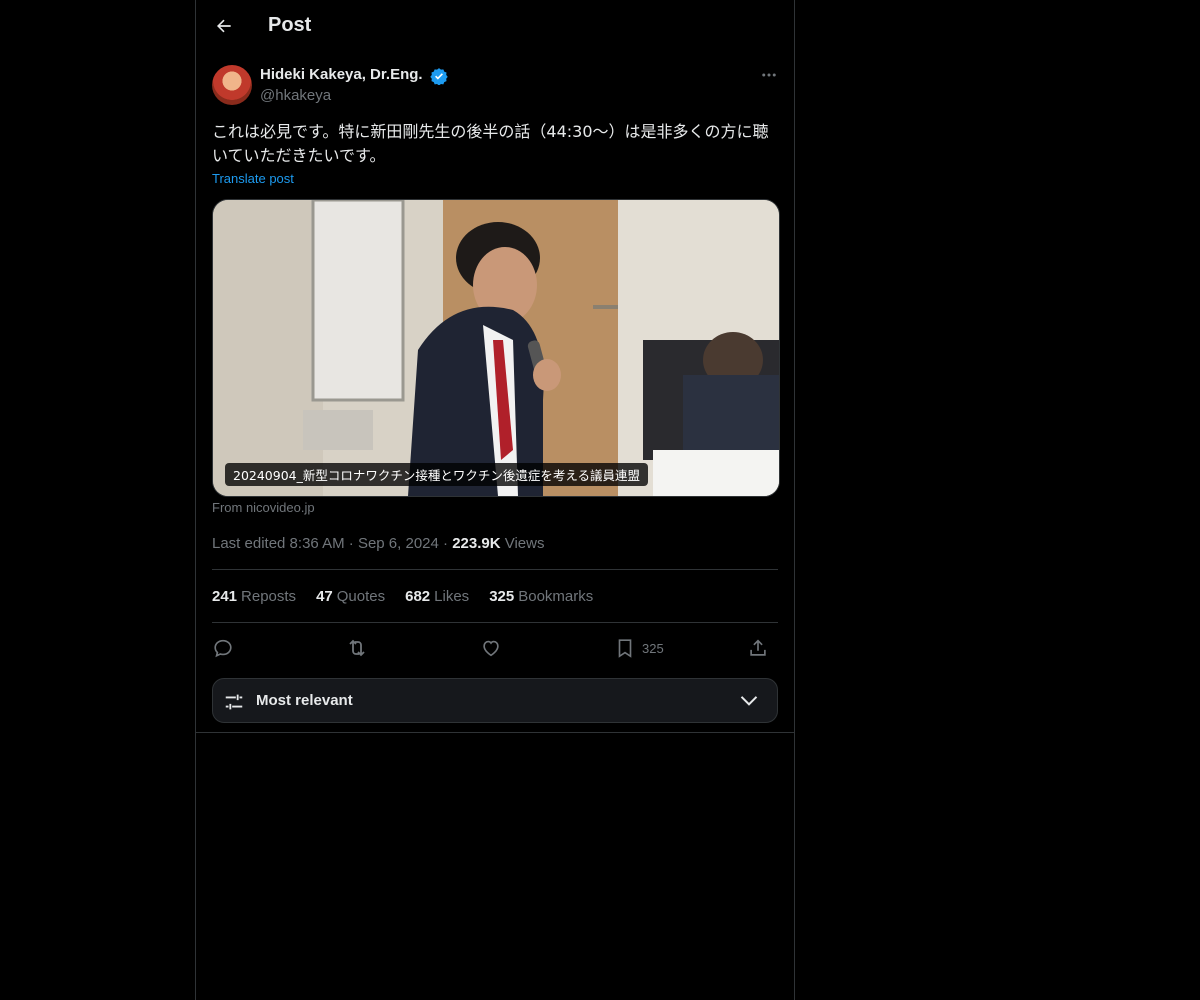 The width and height of the screenshot is (1200, 1000). I want to click on action-bar: 325, so click(495, 648).